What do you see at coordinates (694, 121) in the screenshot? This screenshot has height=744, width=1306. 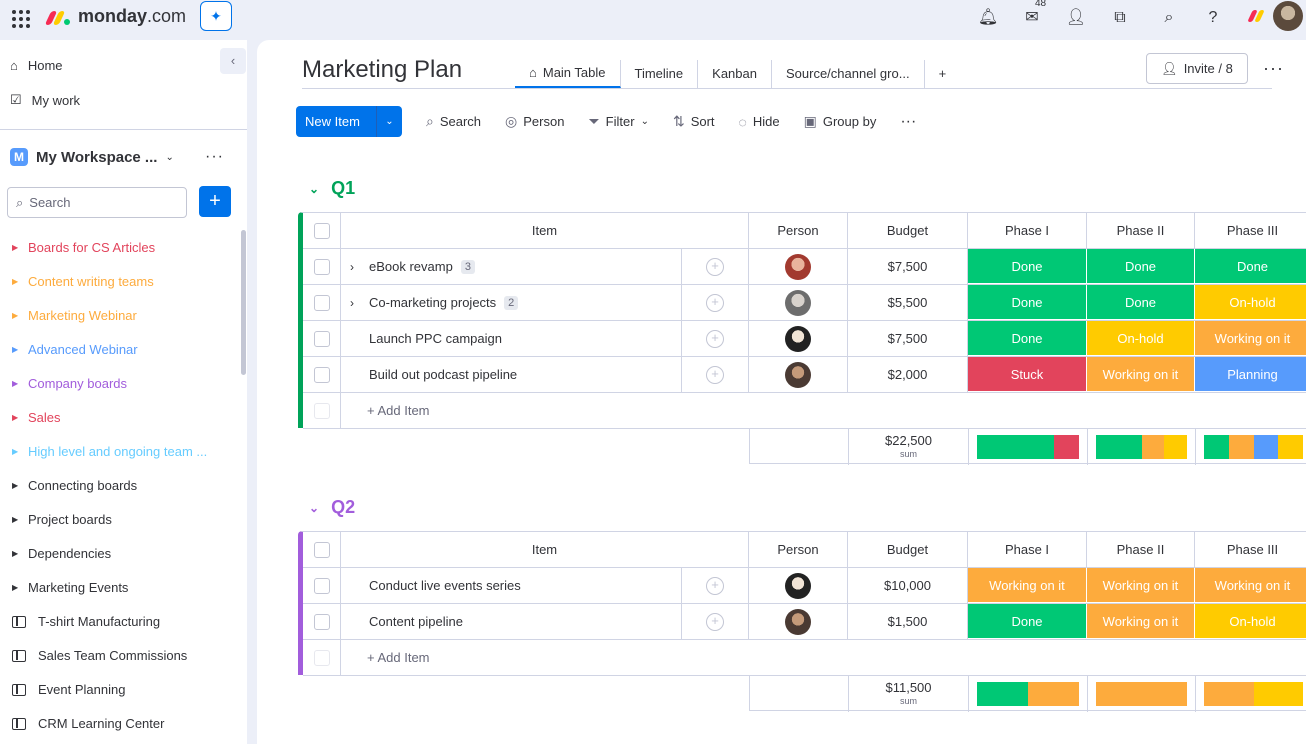 I see `sort-button: ⇅ Sort` at bounding box center [694, 121].